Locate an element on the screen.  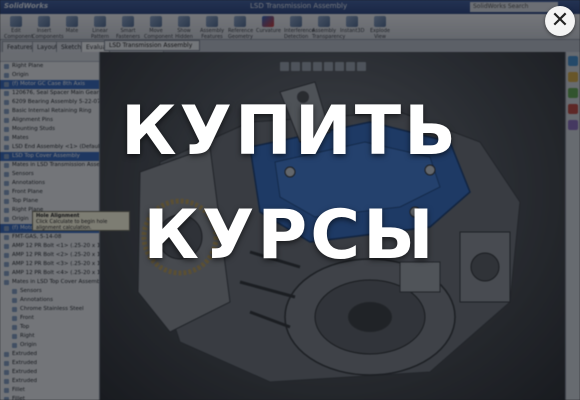
headline-line-1: КУПИТЬ is located at coordinates (290, 131).